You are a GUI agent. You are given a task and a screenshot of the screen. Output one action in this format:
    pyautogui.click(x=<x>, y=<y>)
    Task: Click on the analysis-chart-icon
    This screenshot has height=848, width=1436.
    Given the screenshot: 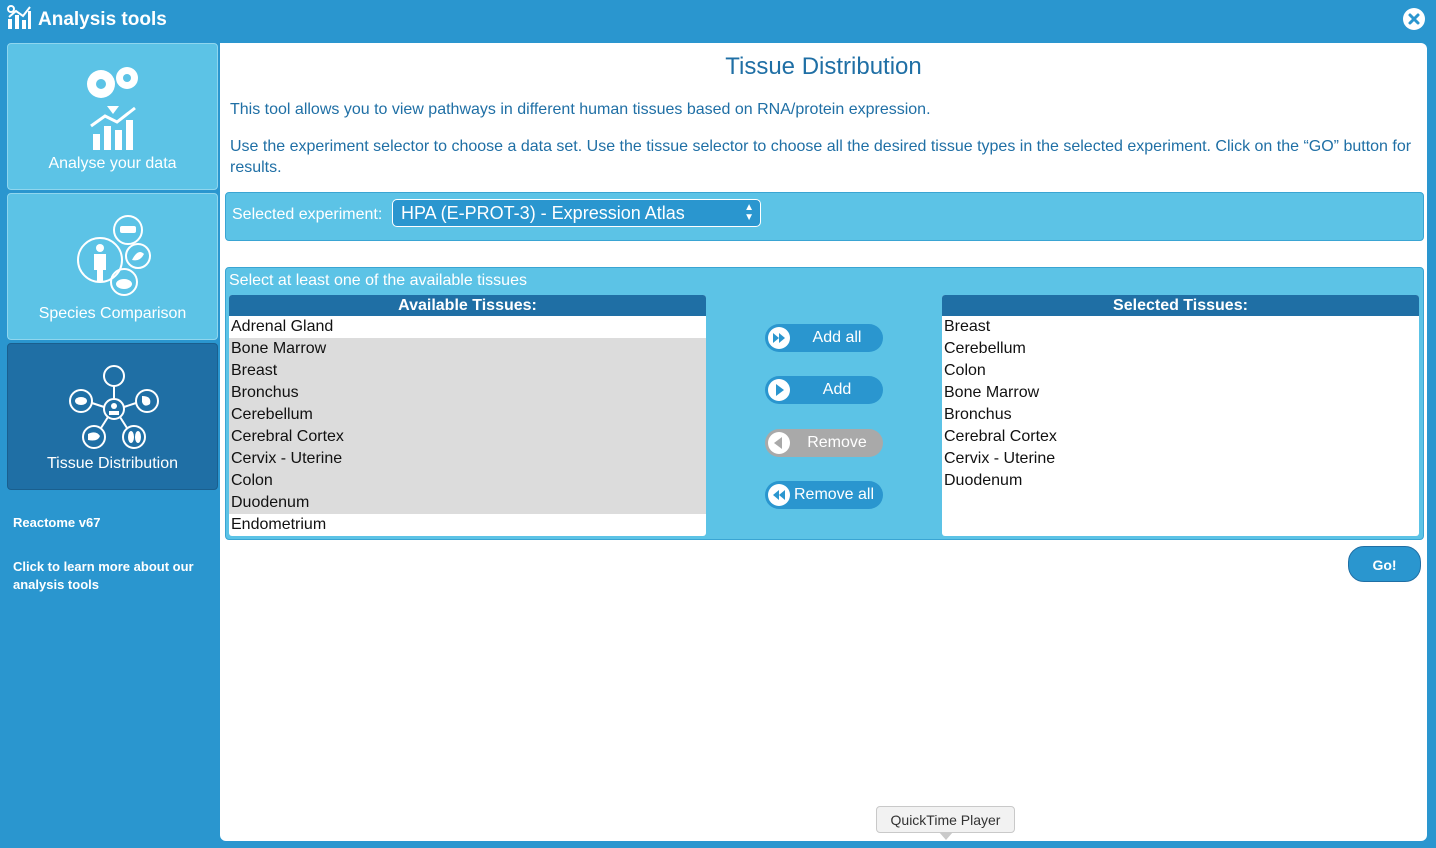 What is the action you would take?
    pyautogui.click(x=19, y=17)
    